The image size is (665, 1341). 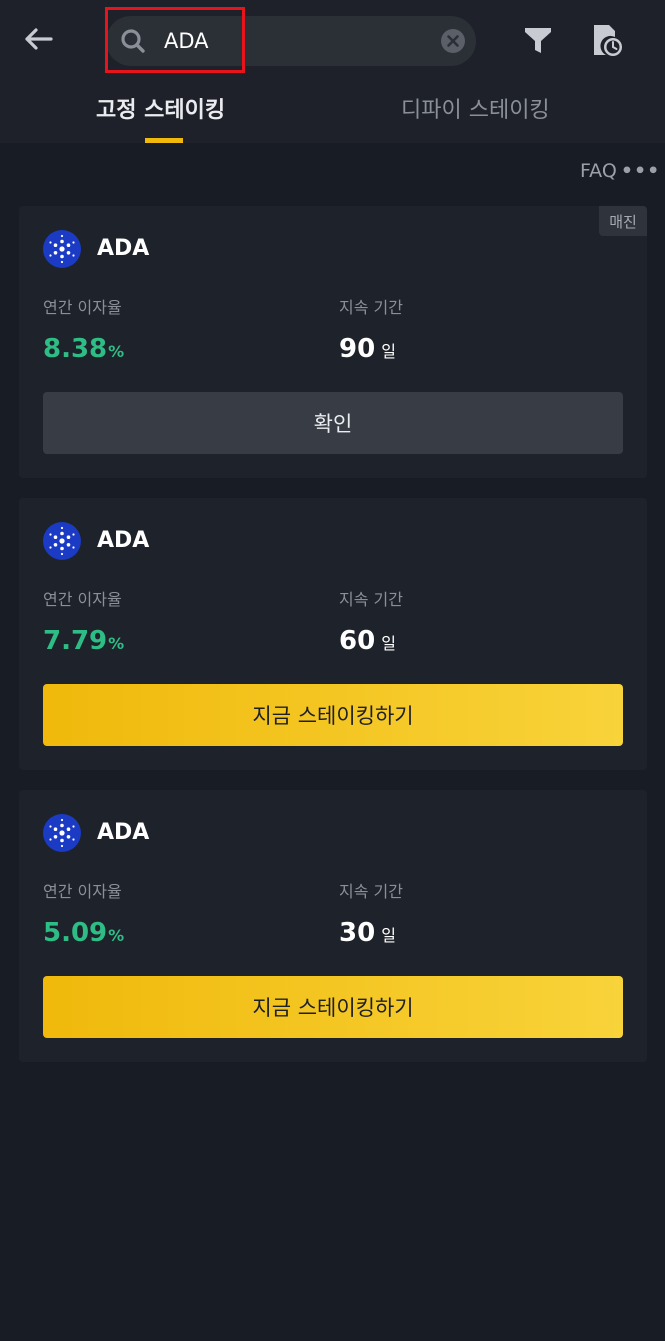 I want to click on faq-link: FAQ •••, so click(x=620, y=171).